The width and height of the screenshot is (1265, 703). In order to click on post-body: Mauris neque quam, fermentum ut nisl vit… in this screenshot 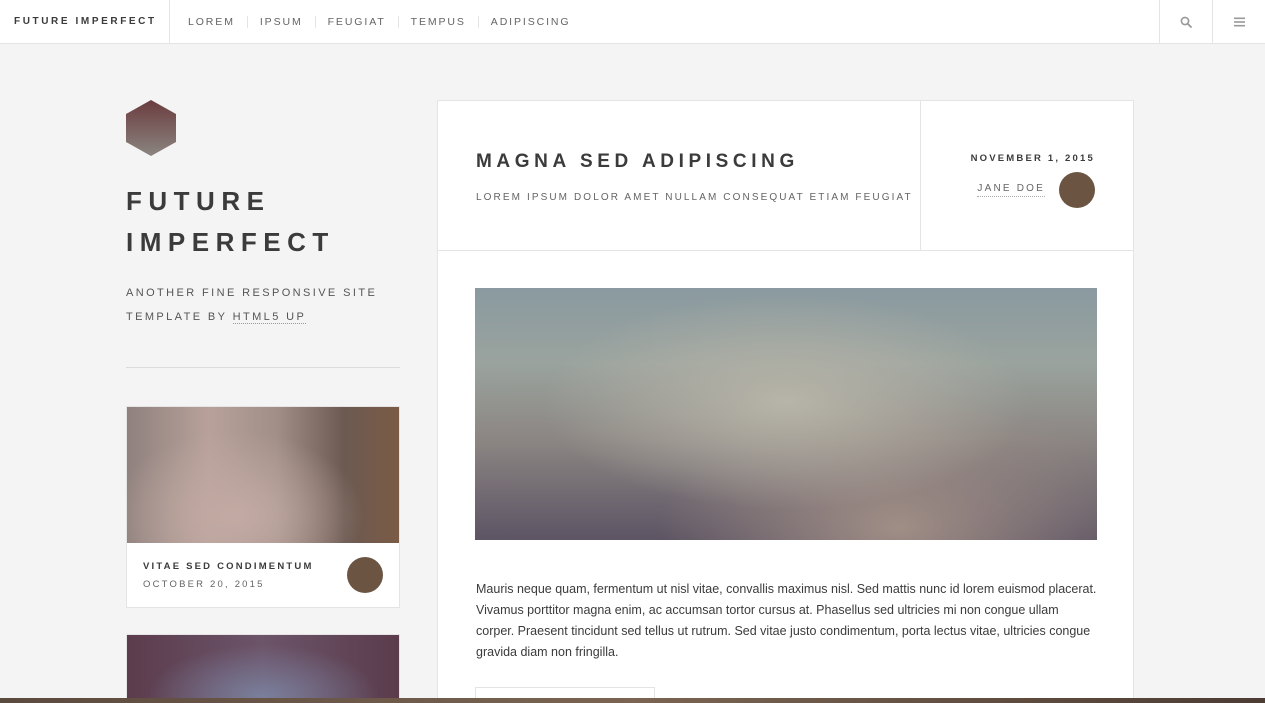, I will do `click(786, 620)`.